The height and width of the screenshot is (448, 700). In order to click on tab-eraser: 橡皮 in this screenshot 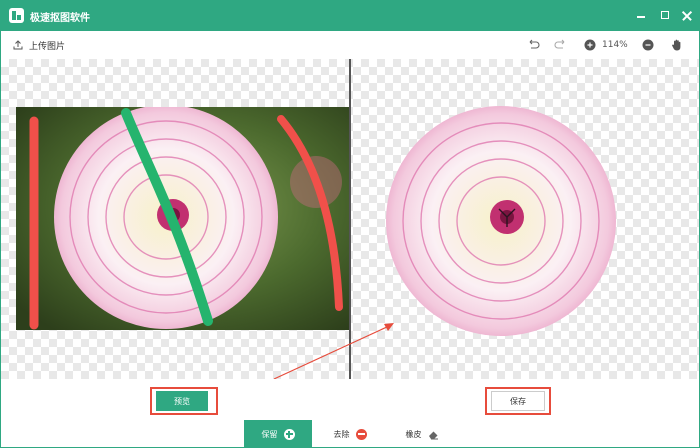, I will do `click(422, 433)`.